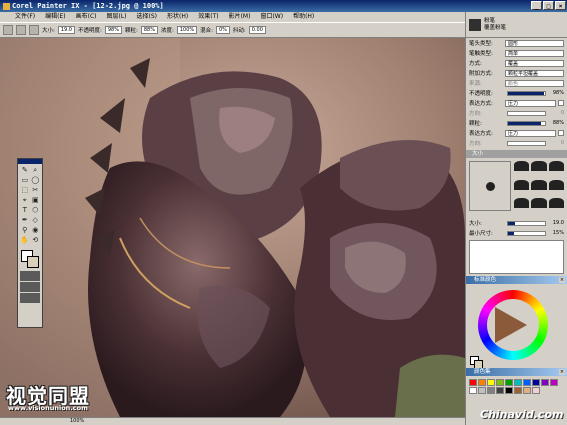 The height and width of the screenshot is (425, 567). I want to click on menu-file: 文件(F), so click(25, 17).